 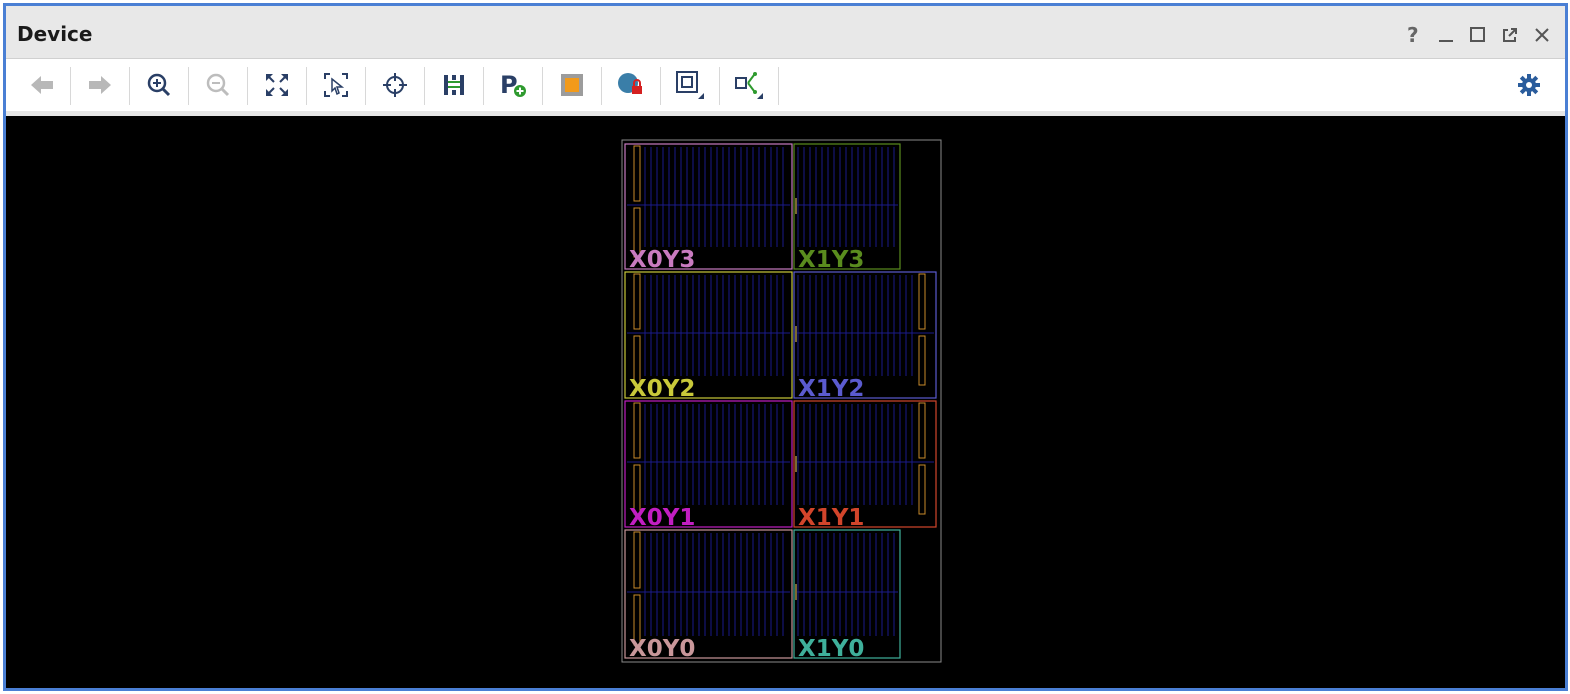 I want to click on zoom-fit-button, so click(x=277, y=85).